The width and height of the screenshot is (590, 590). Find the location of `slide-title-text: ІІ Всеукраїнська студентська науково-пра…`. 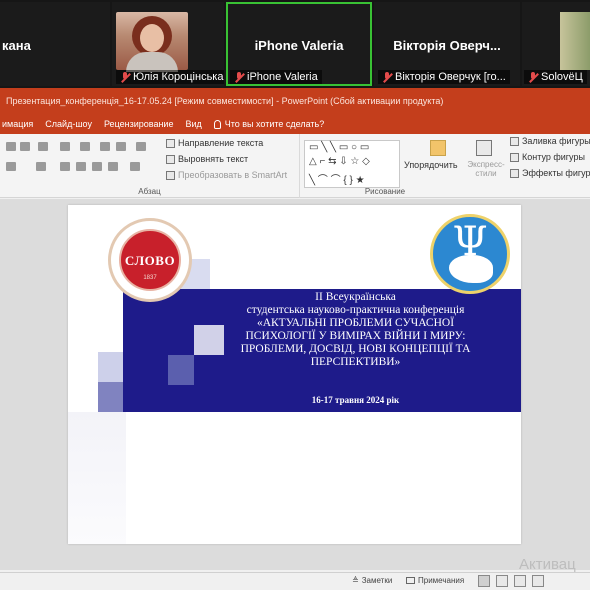

slide-title-text: ІІ Всеукраїнська студентська науково-пра… is located at coordinates (355, 330).